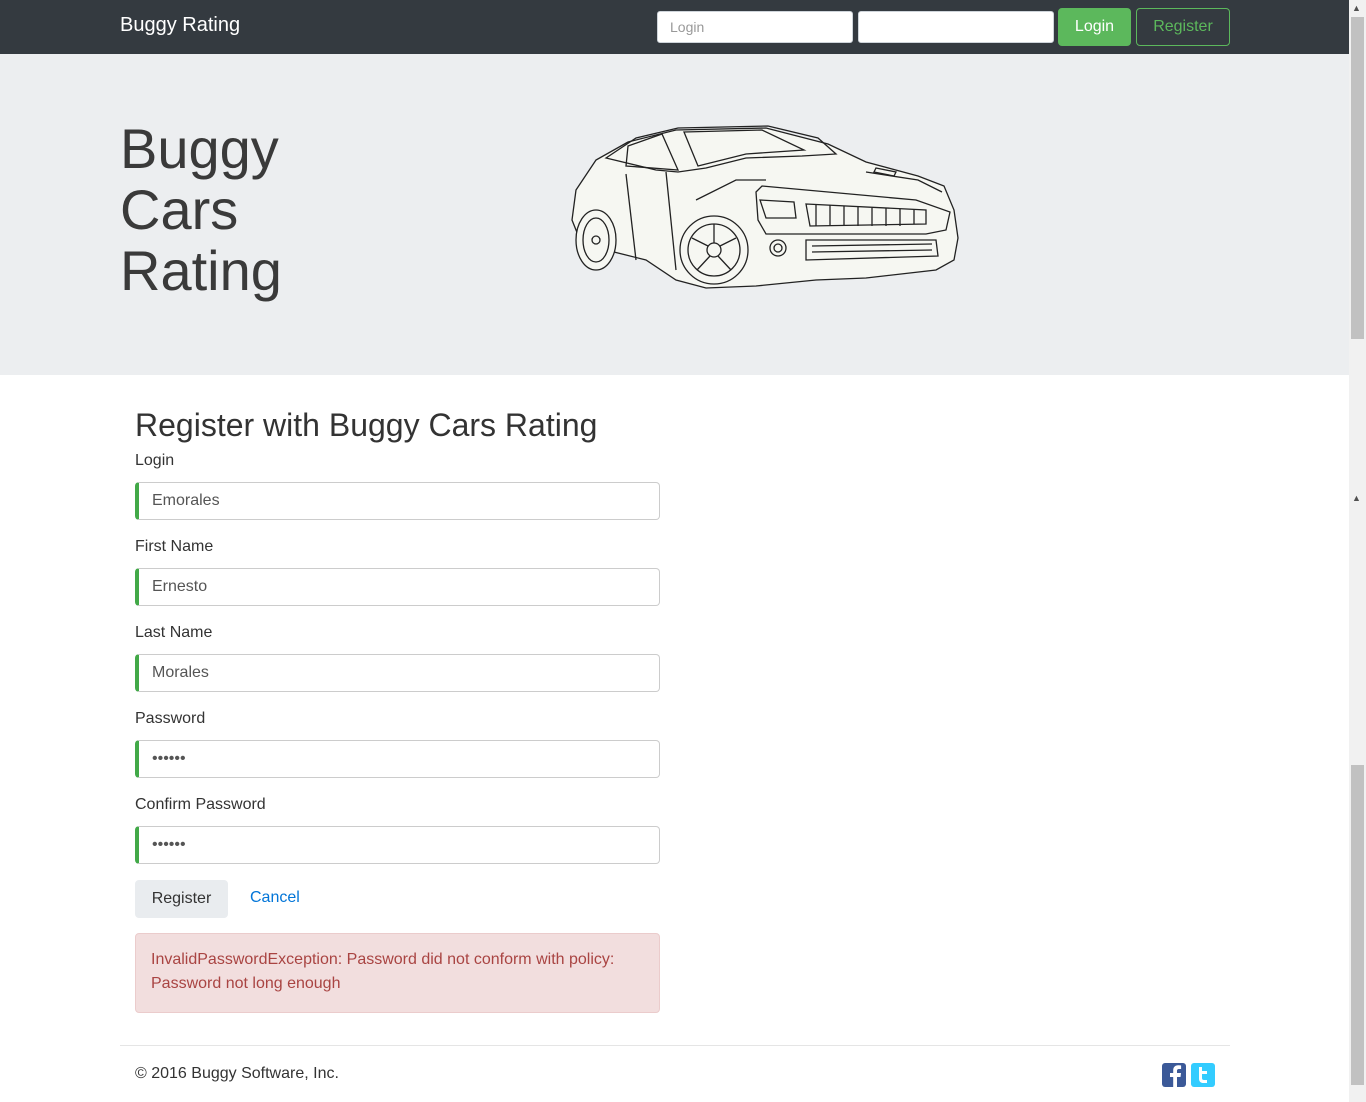 This screenshot has width=1366, height=1102. What do you see at coordinates (1356, 498) in the screenshot?
I see `scroll-mid-icon: ▲` at bounding box center [1356, 498].